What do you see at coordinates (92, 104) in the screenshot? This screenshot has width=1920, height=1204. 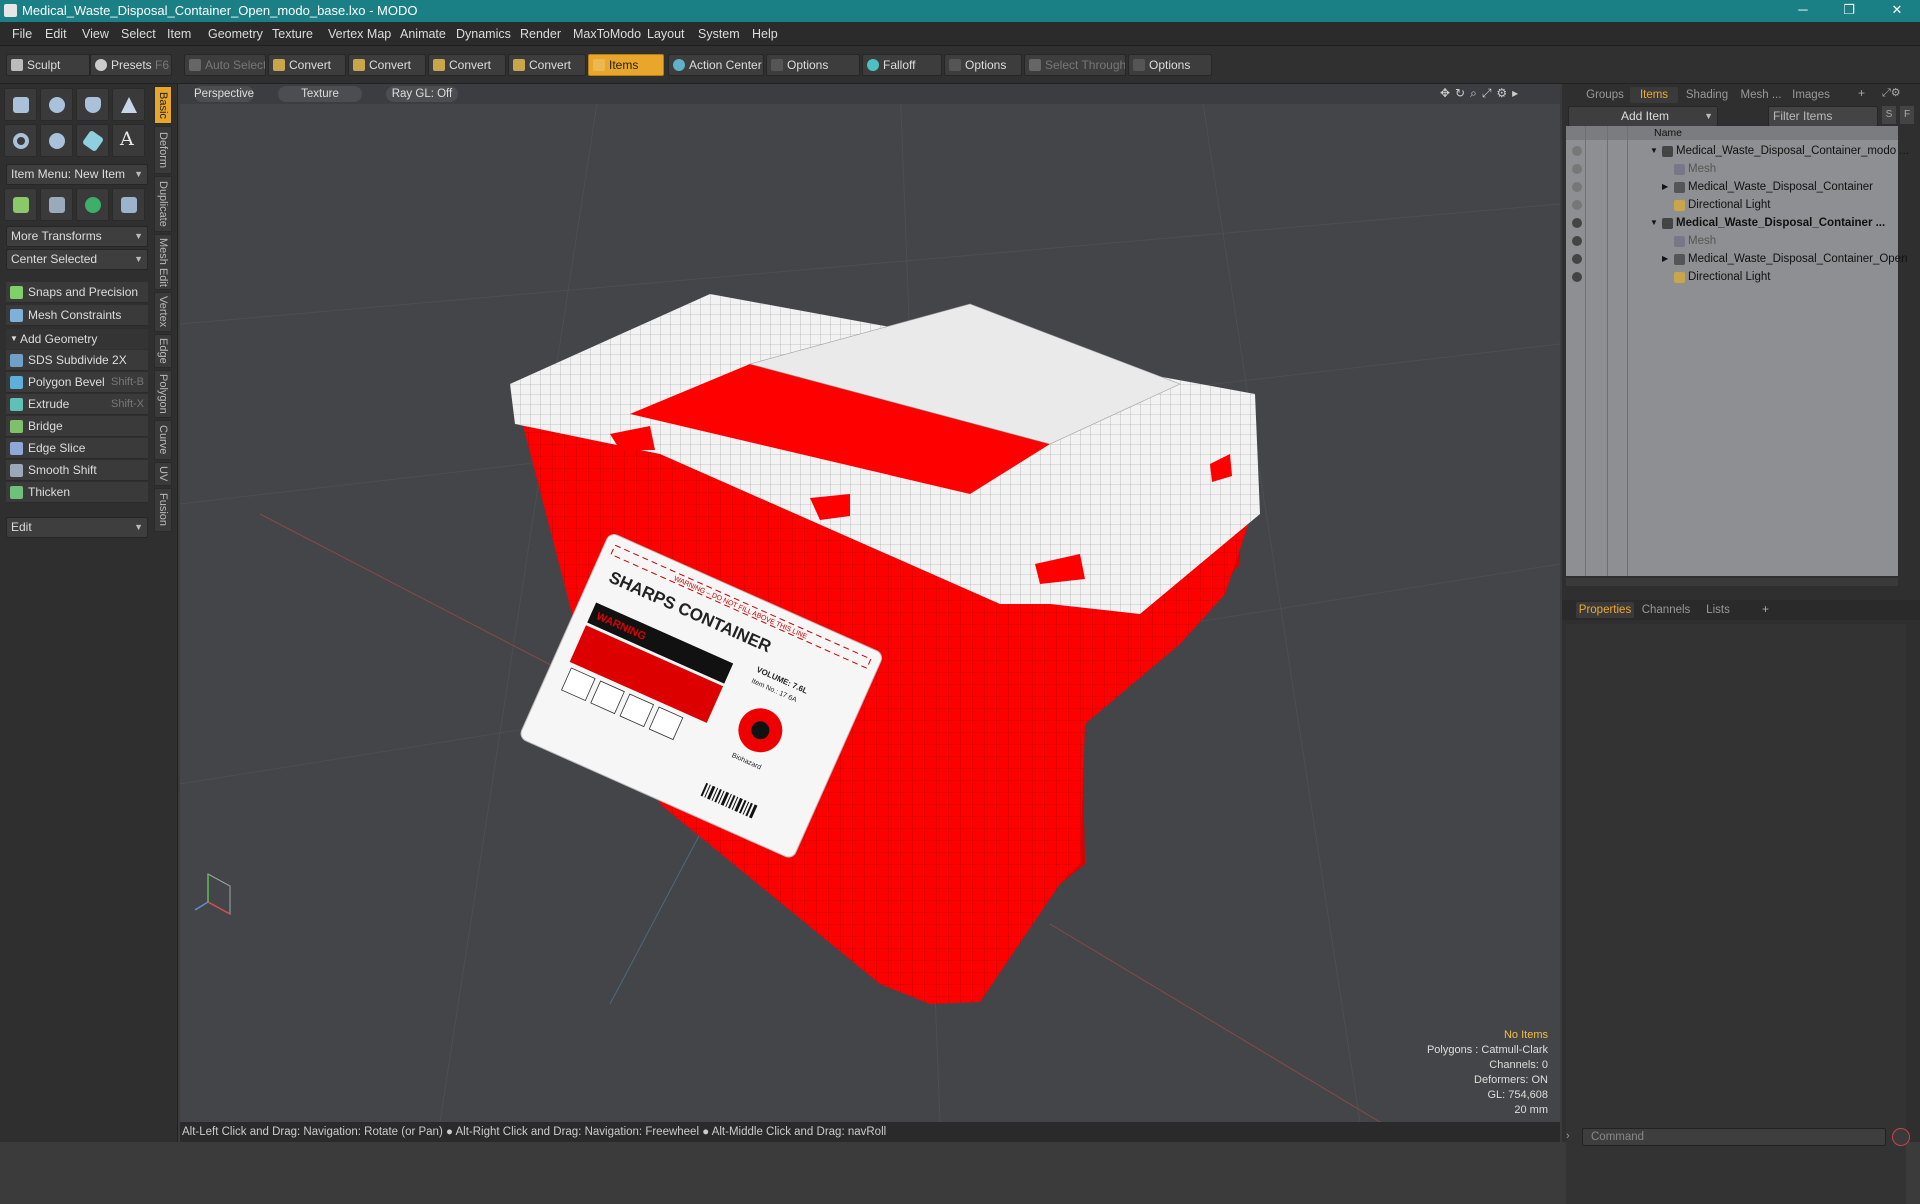 I see `cylinder-primitive-button` at bounding box center [92, 104].